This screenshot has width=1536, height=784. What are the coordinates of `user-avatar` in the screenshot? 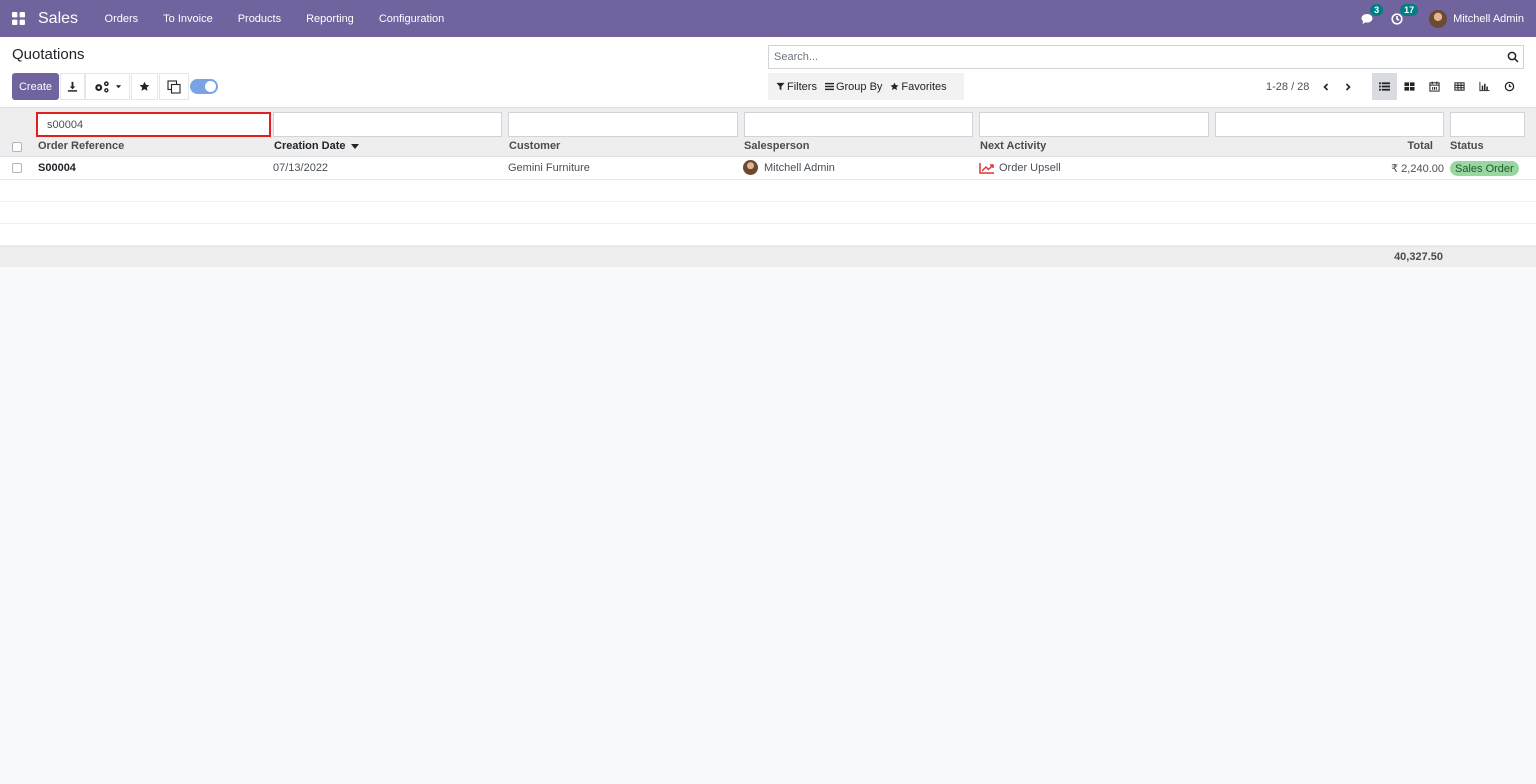 It's located at (1438, 18).